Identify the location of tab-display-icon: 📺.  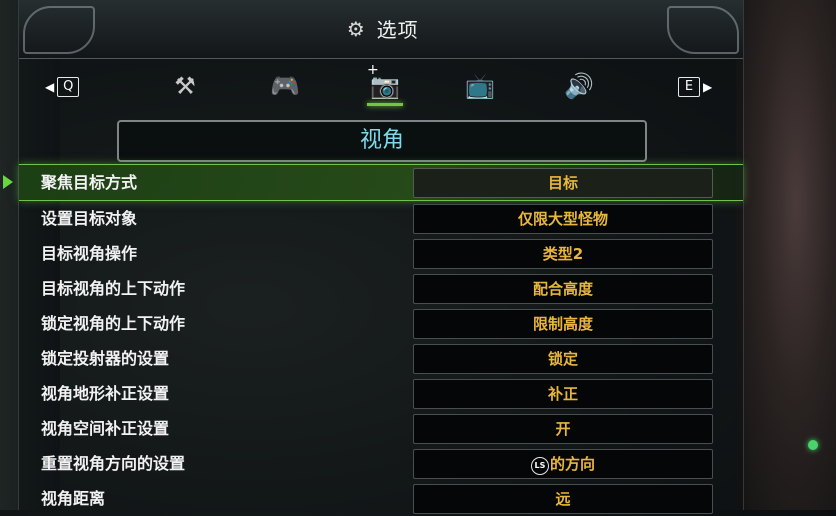
(480, 86).